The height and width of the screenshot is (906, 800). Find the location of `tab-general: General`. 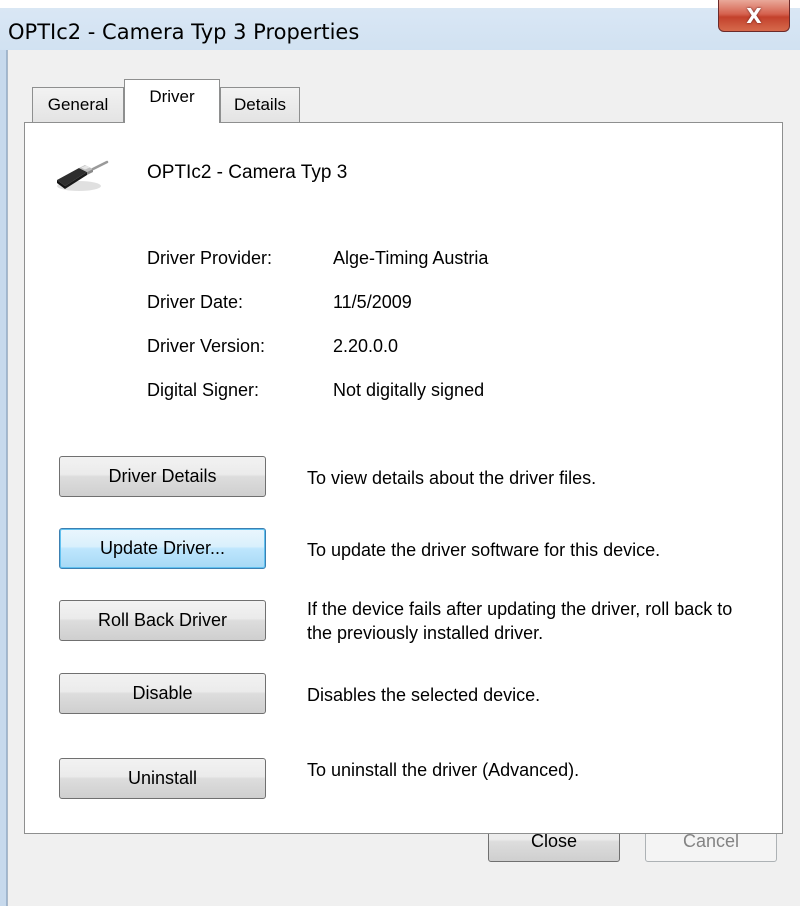

tab-general: General is located at coordinates (78, 105).